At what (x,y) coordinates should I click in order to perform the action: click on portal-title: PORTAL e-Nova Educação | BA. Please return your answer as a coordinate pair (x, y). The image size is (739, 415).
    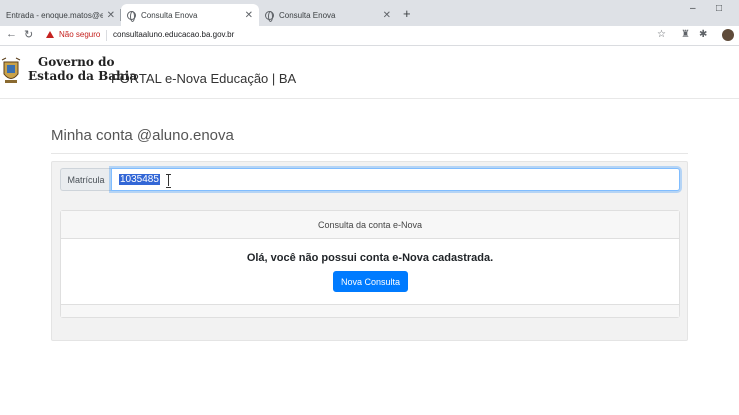
    Looking at the image, I should click on (204, 78).